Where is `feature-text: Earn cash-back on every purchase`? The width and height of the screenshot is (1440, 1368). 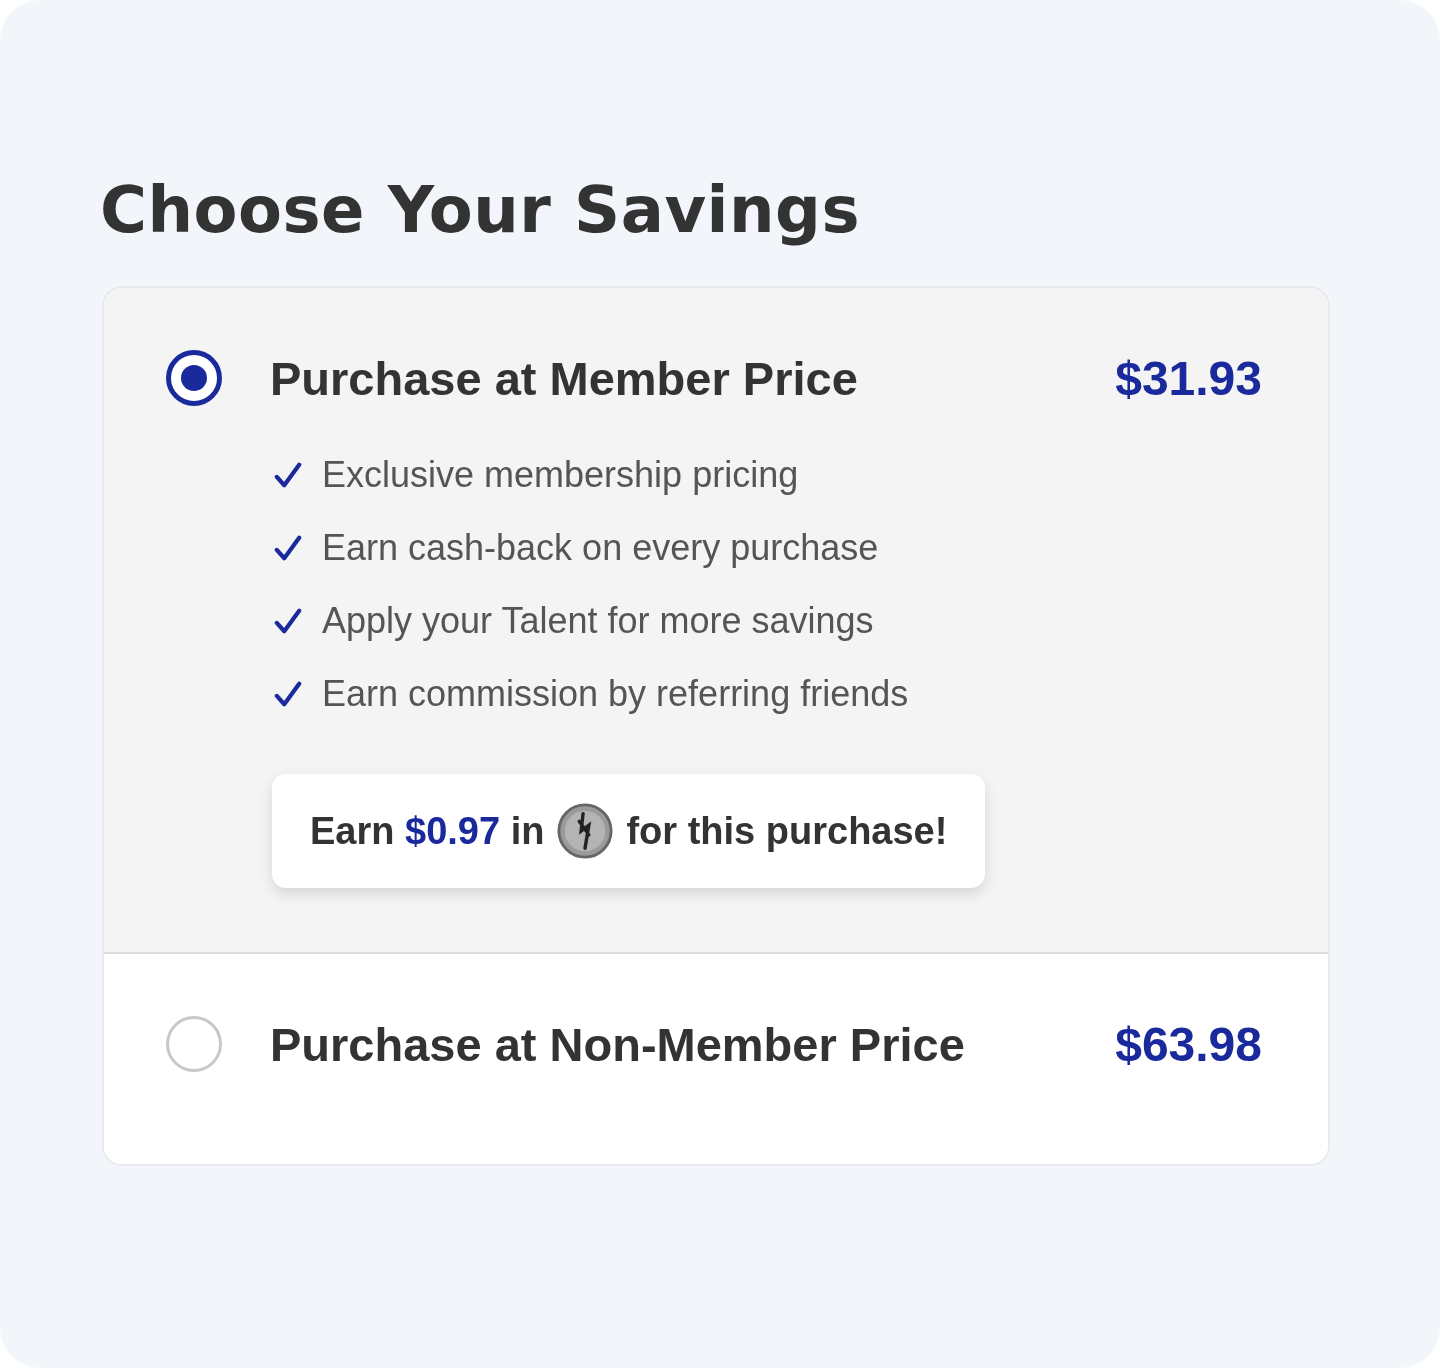 feature-text: Earn cash-back on every purchase is located at coordinates (600, 547).